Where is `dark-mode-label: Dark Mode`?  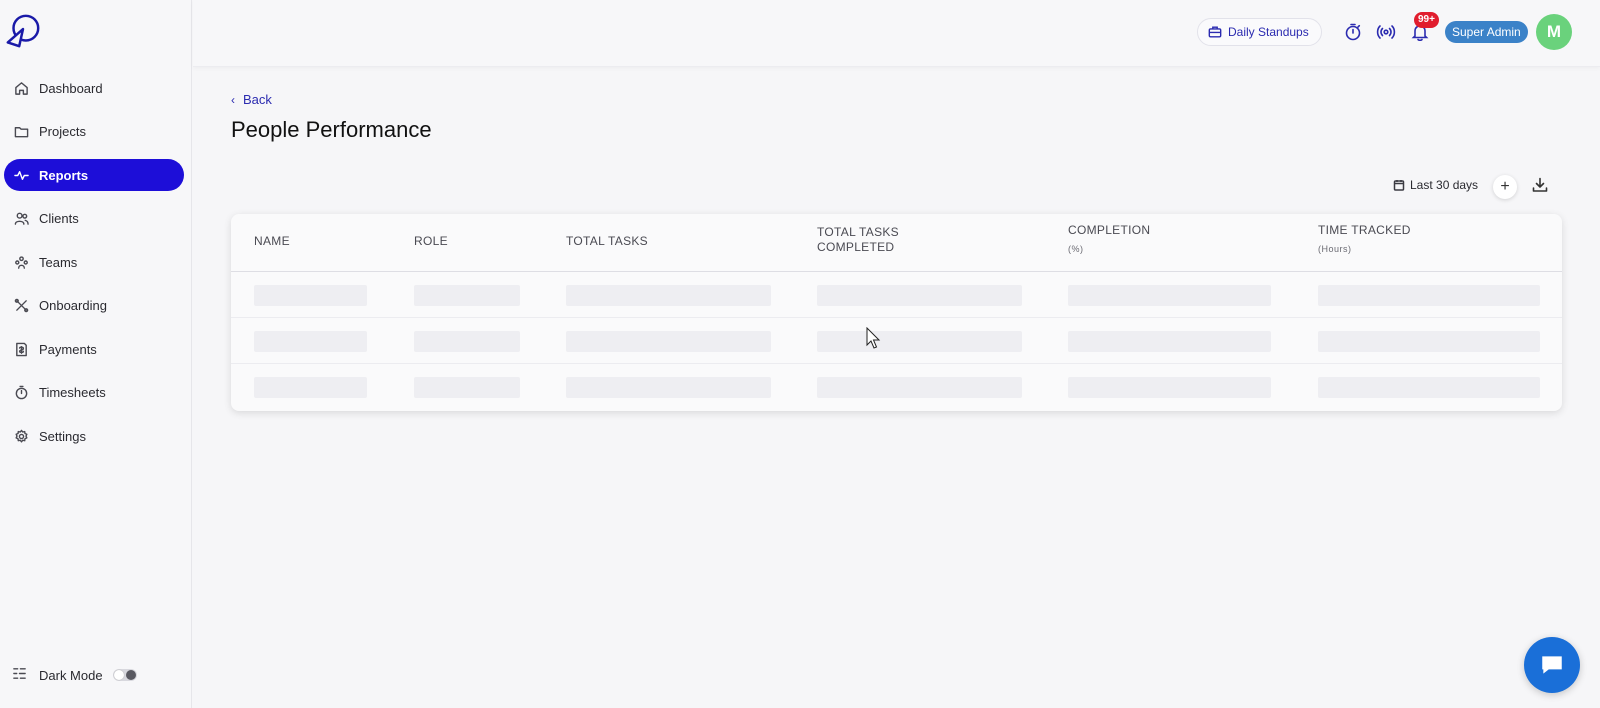
dark-mode-label: Dark Mode is located at coordinates (71, 675).